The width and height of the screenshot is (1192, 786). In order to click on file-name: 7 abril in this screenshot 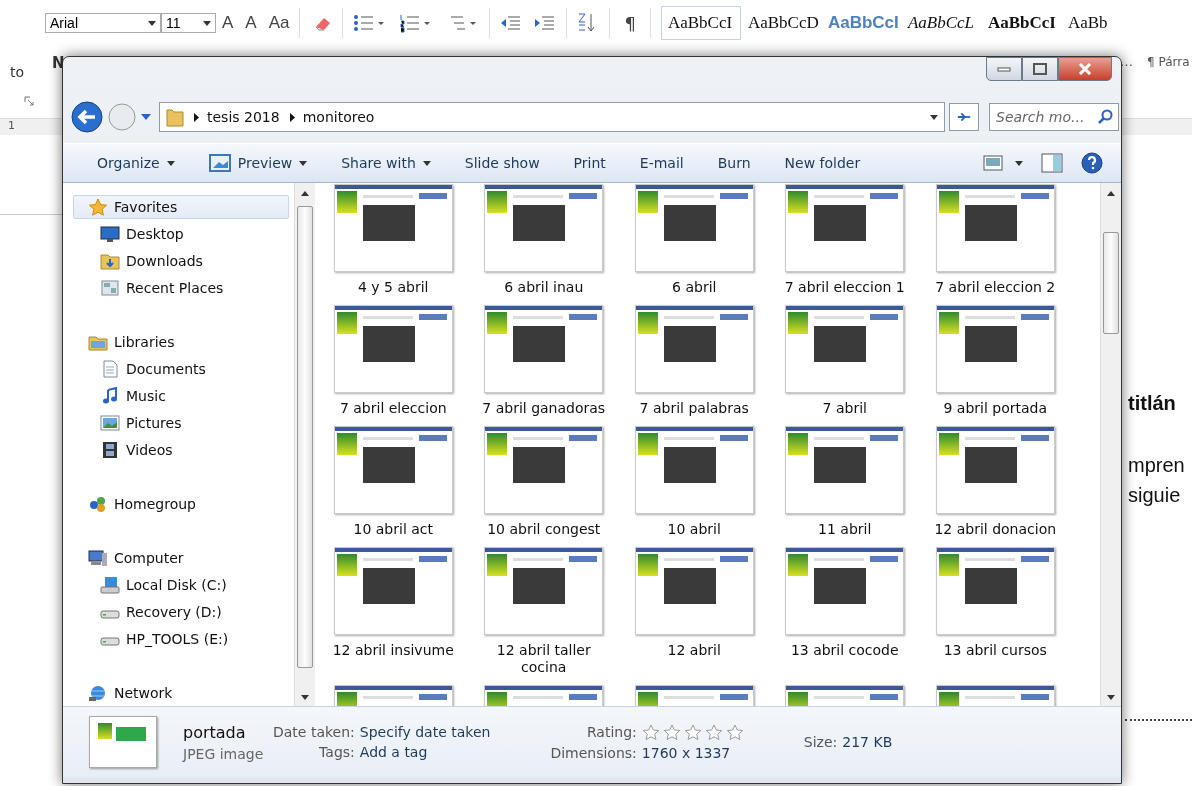, I will do `click(844, 408)`.